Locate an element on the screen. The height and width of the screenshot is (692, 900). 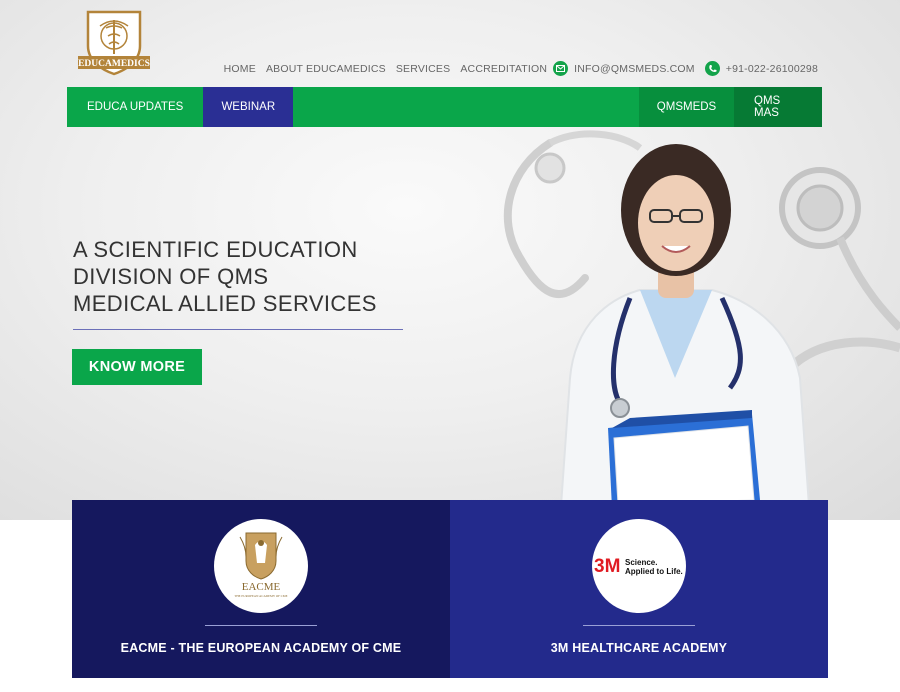
headline-divider is located at coordinates (238, 329).